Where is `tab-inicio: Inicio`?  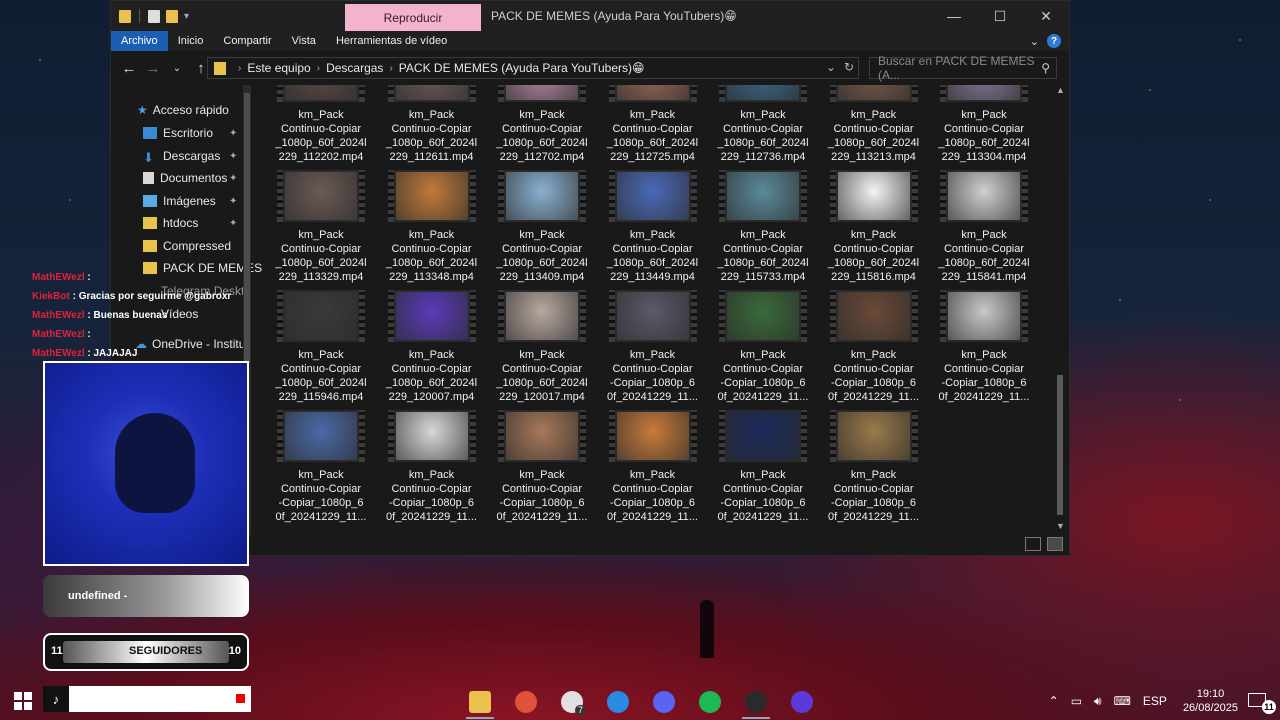
tab-inicio: Inicio is located at coordinates (191, 41).